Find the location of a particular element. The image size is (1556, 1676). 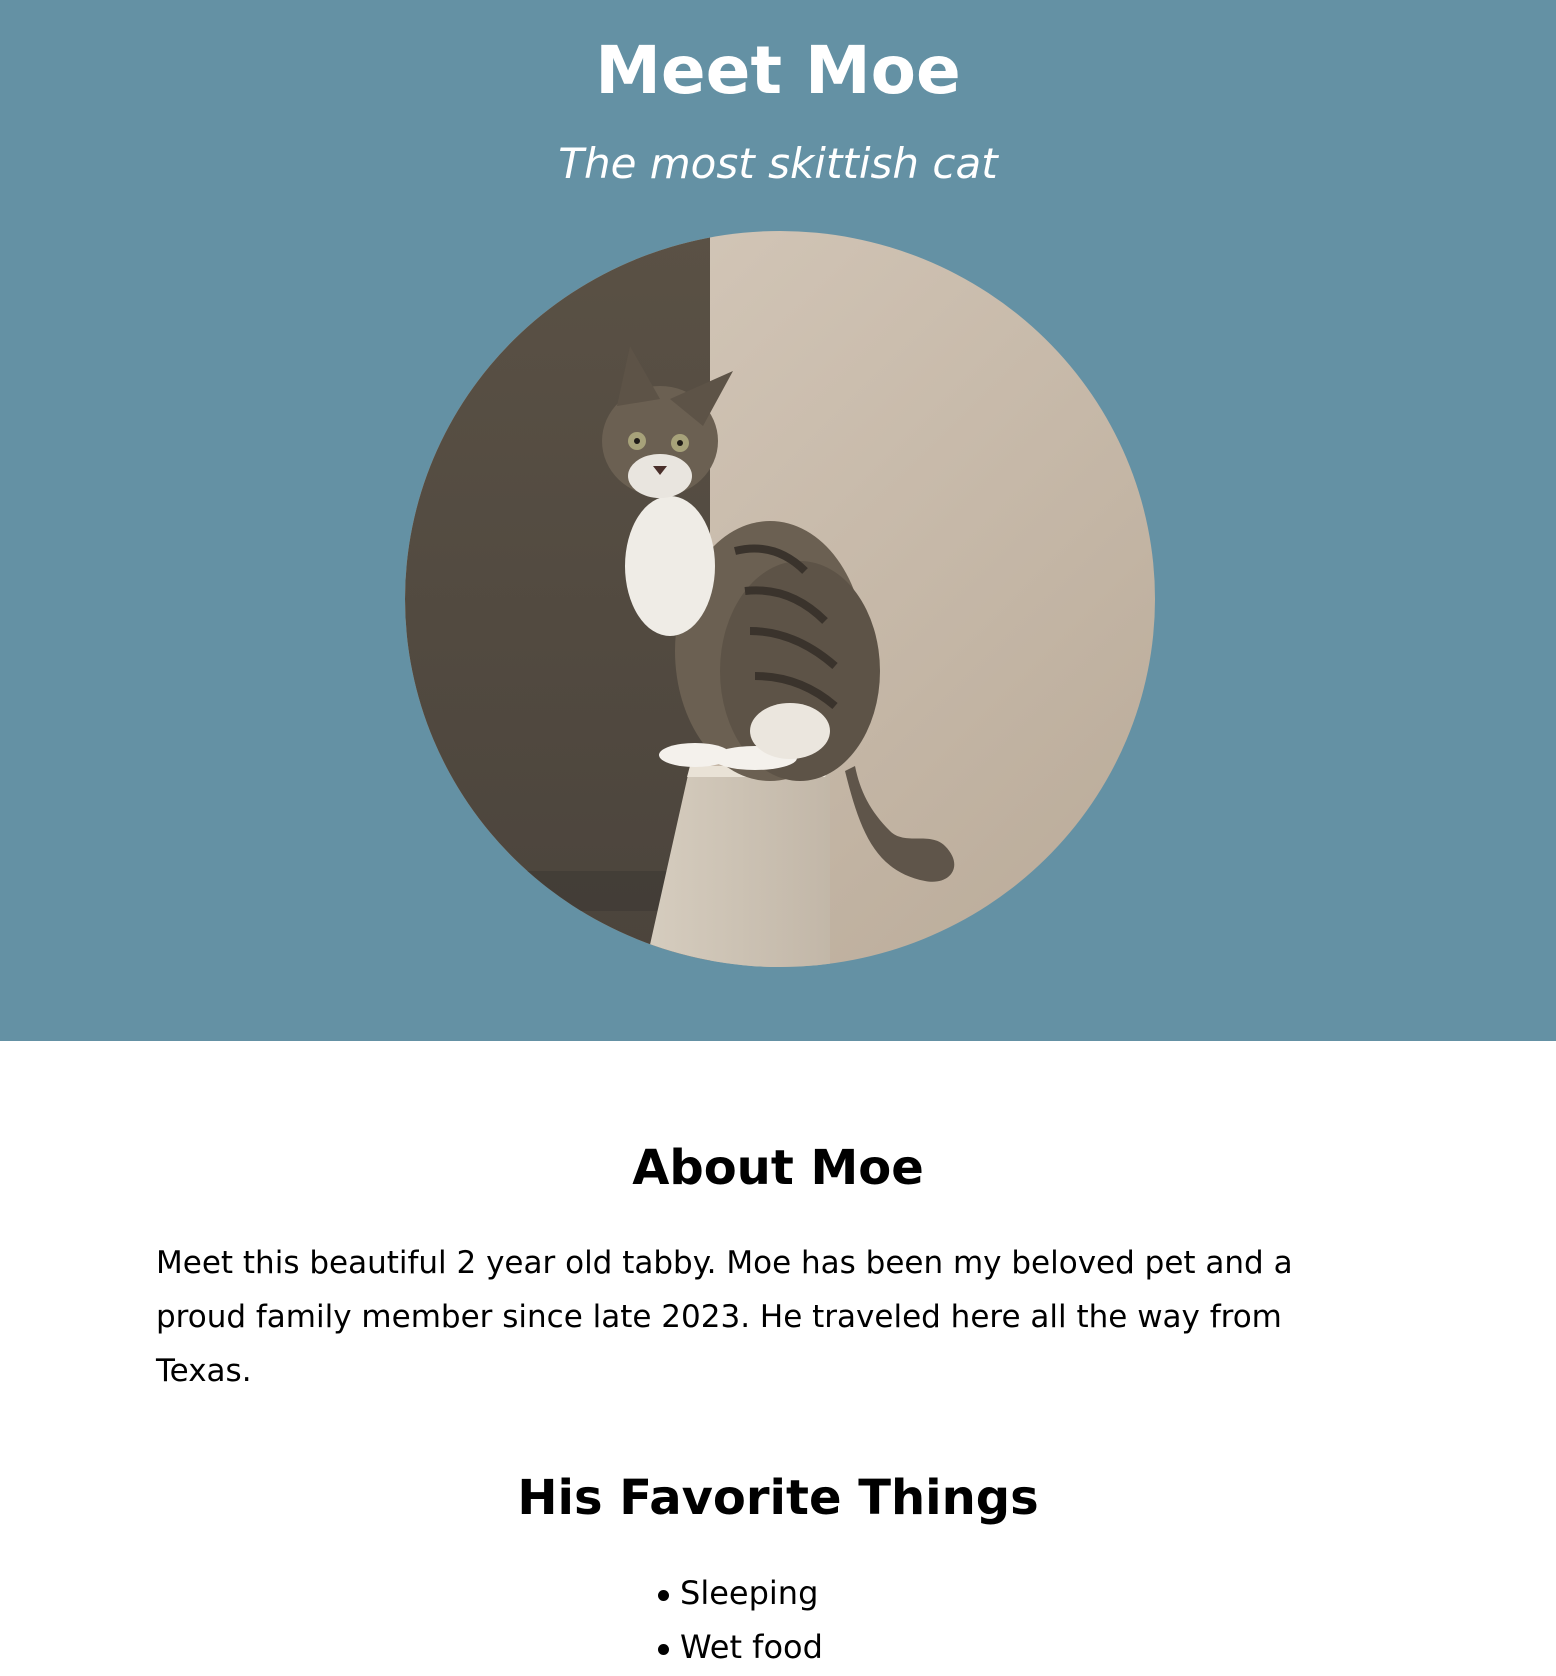

favorites-heading: His Favorite Things is located at coordinates (778, 1498).